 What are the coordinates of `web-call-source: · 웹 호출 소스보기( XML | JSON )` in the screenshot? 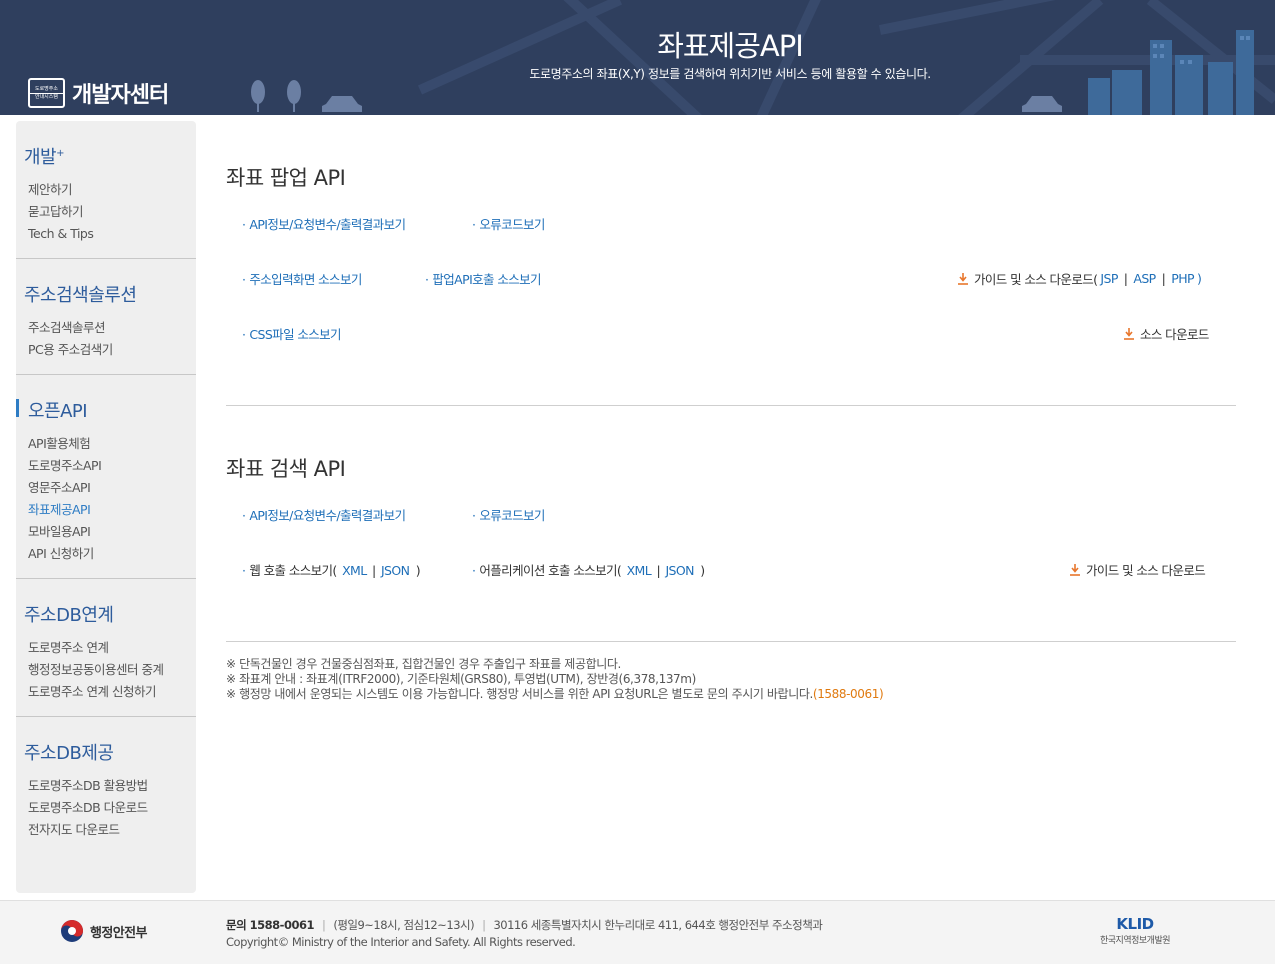 It's located at (331, 570).